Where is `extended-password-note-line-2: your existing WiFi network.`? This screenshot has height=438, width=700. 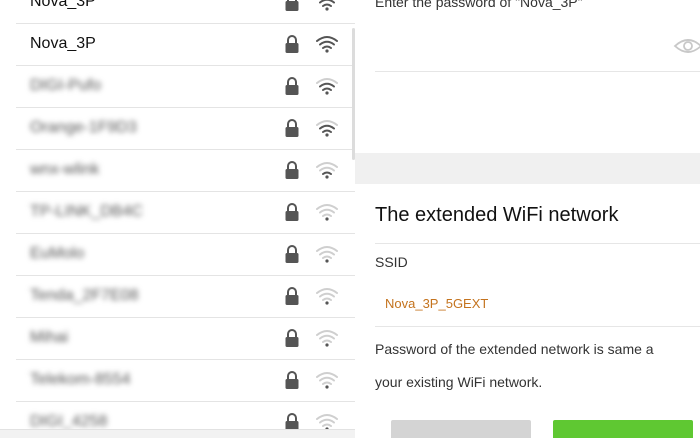 extended-password-note-line-2: your existing WiFi network. is located at coordinates (459, 382).